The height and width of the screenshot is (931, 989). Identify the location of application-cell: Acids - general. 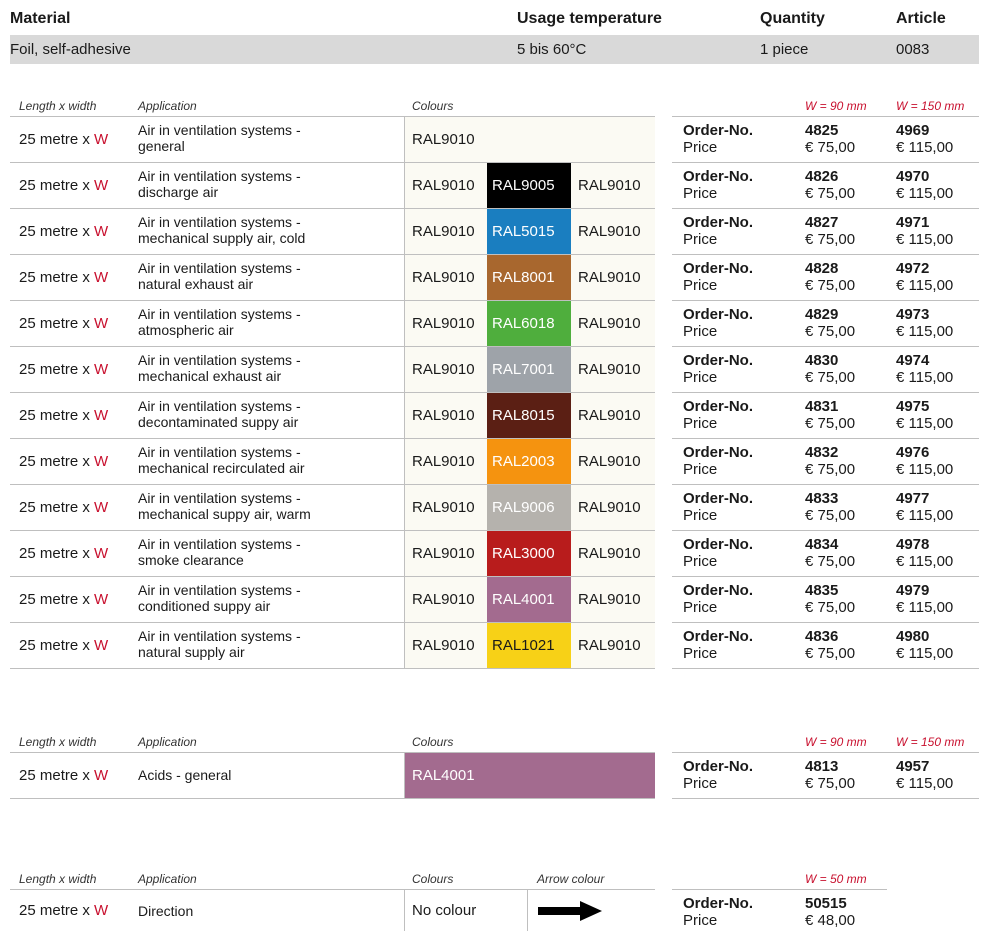
(185, 775).